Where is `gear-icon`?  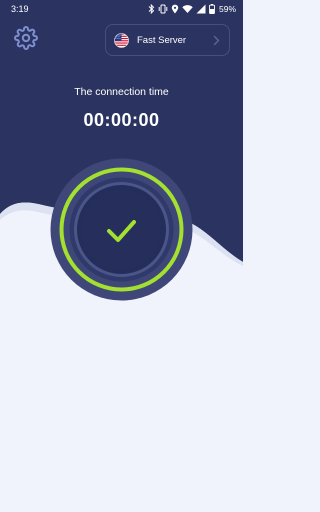 gear-icon is located at coordinates (26, 38).